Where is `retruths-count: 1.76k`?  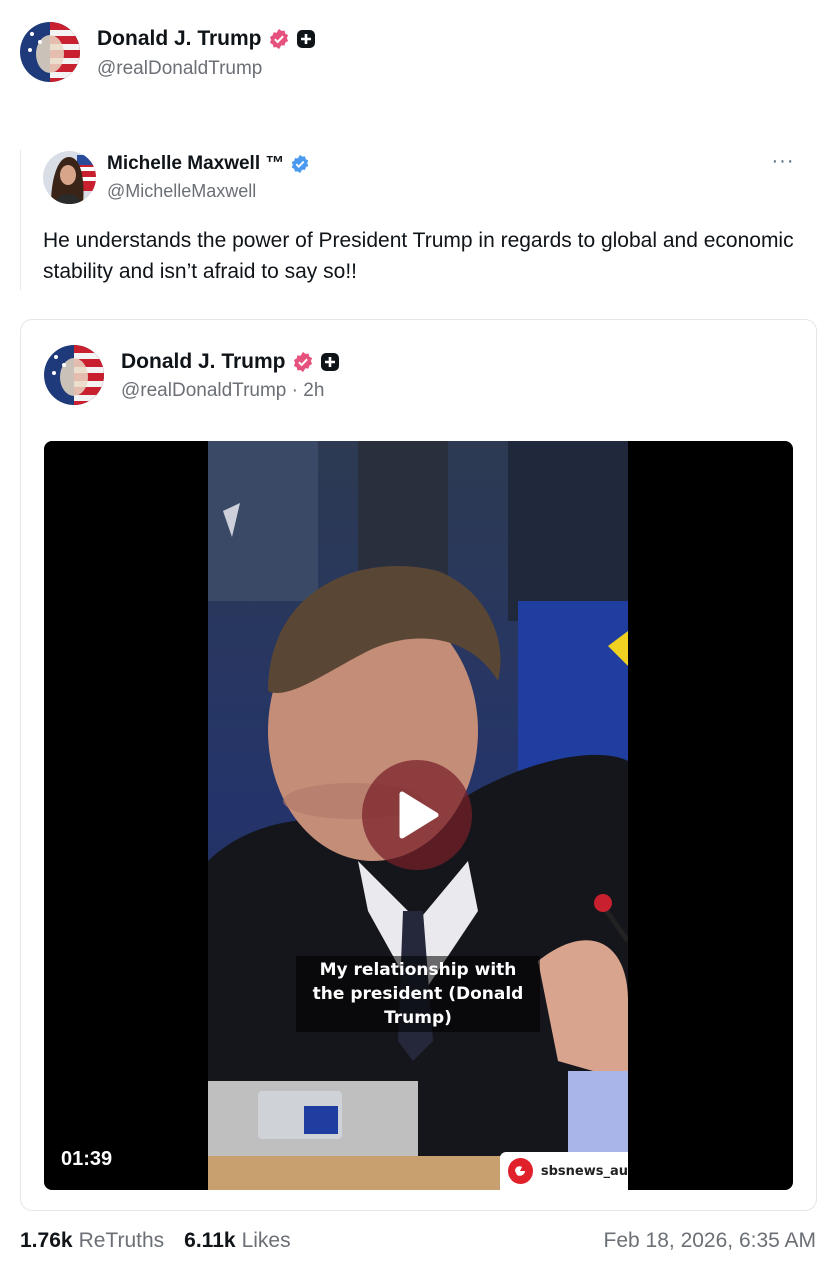
retruths-count: 1.76k is located at coordinates (46, 1241).